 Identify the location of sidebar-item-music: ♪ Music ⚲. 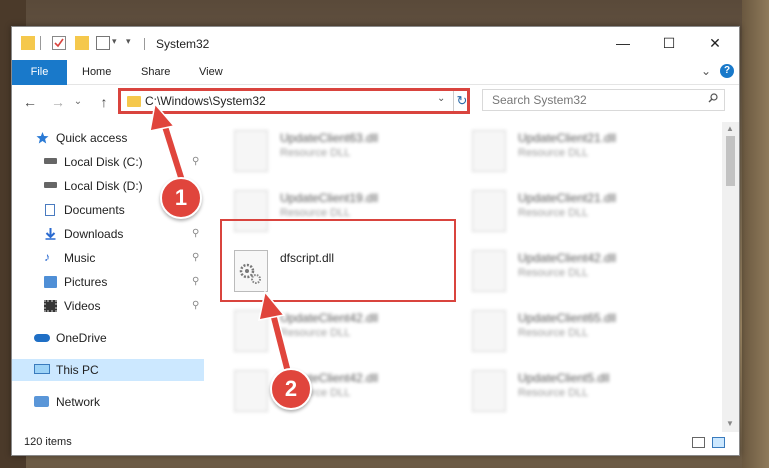
(108, 258).